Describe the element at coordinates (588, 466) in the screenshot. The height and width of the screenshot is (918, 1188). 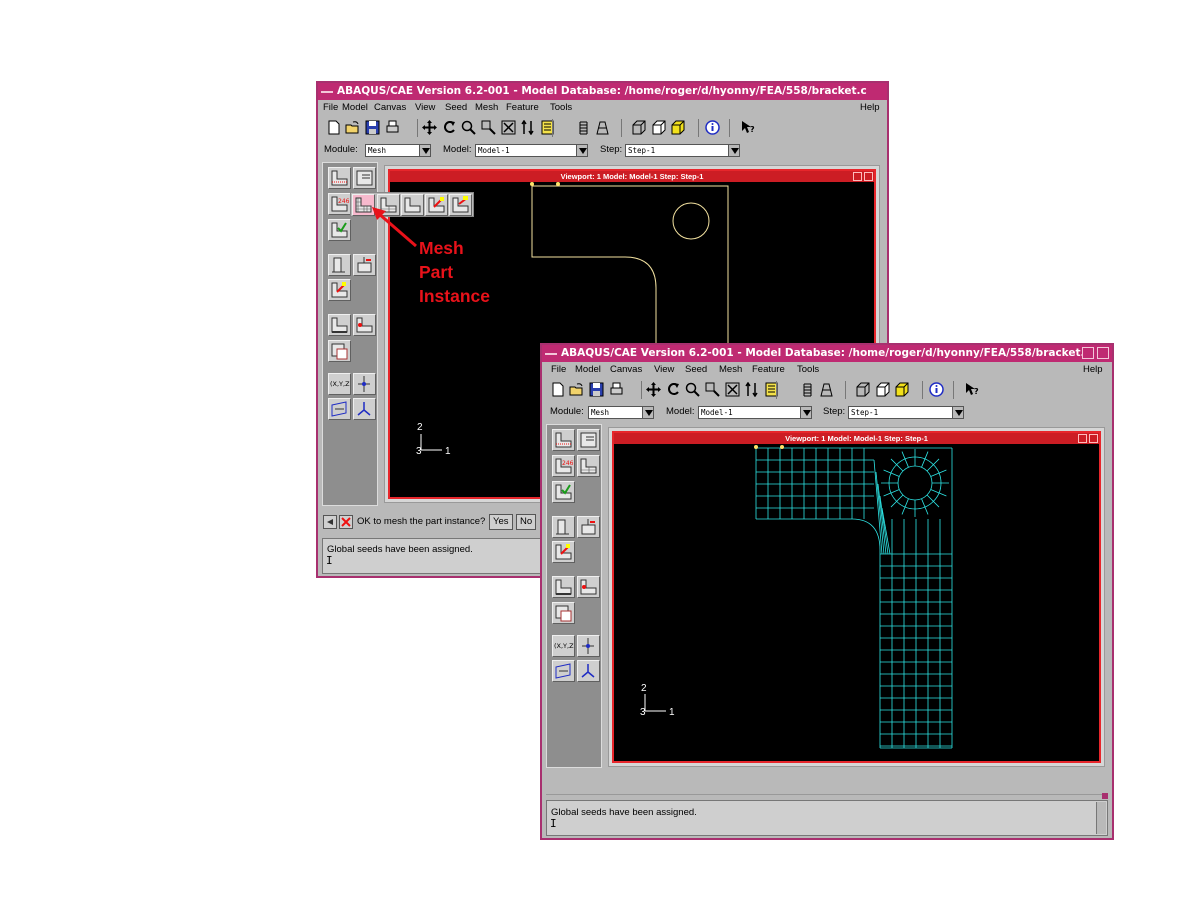
I see `mesh-part-instance-tool` at that location.